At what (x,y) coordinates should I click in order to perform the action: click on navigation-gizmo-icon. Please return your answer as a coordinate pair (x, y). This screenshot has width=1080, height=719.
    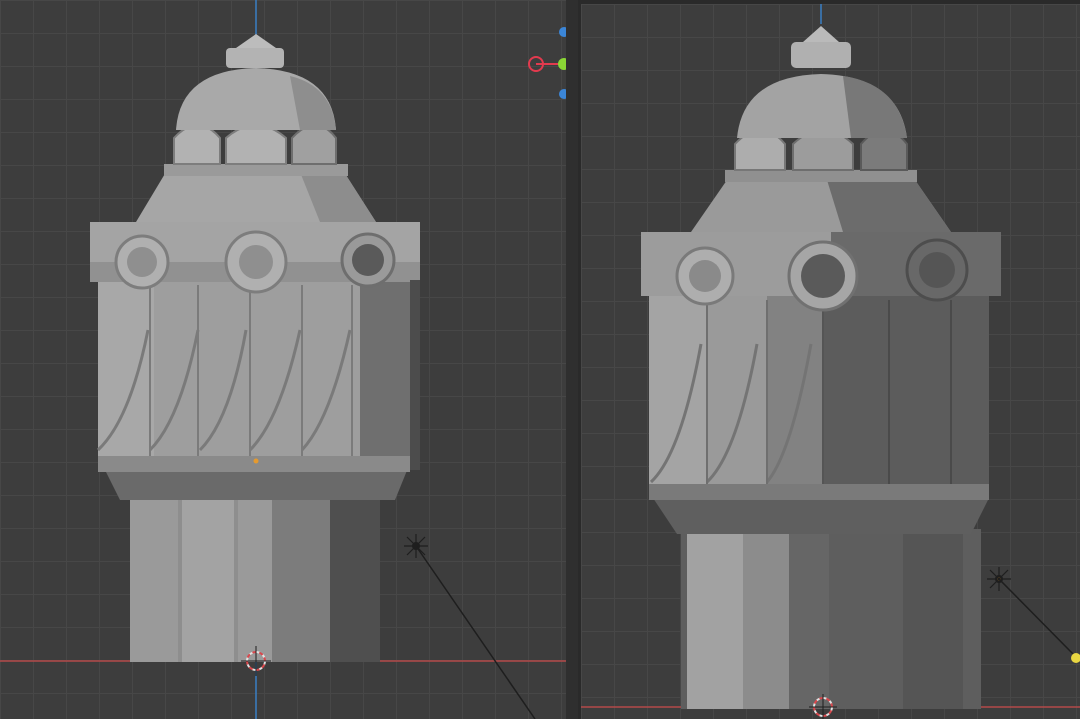
    Looking at the image, I should click on (547, 63).